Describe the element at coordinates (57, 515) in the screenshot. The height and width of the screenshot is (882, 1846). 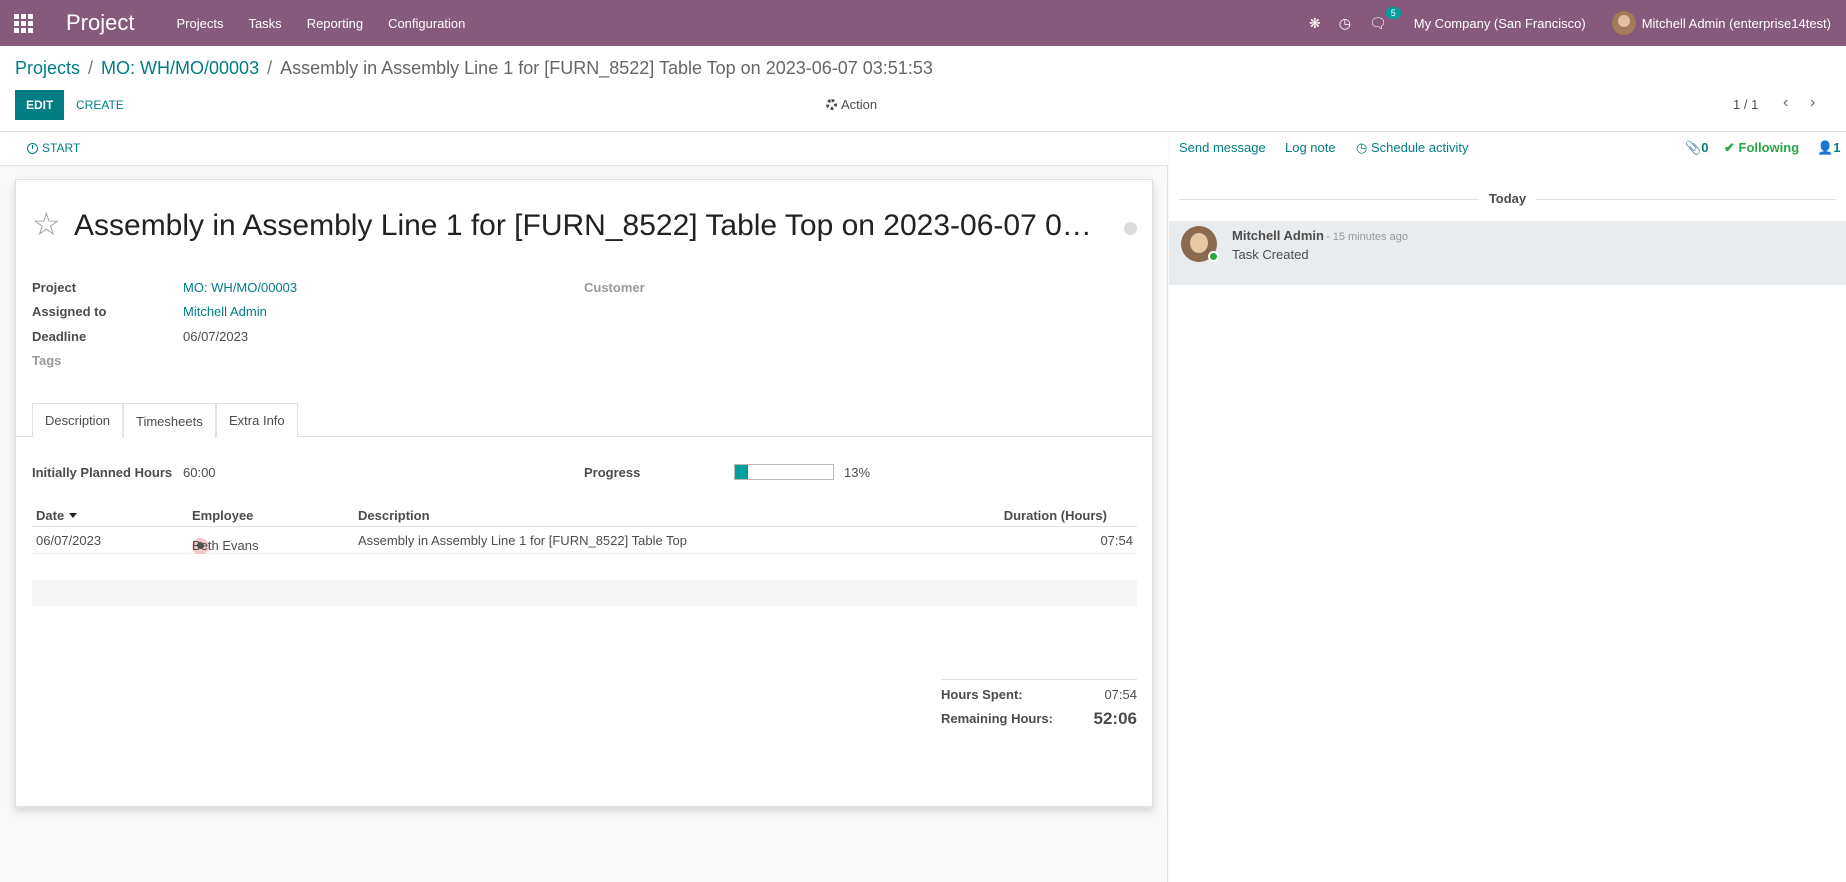
I see `col-date: Date` at that location.